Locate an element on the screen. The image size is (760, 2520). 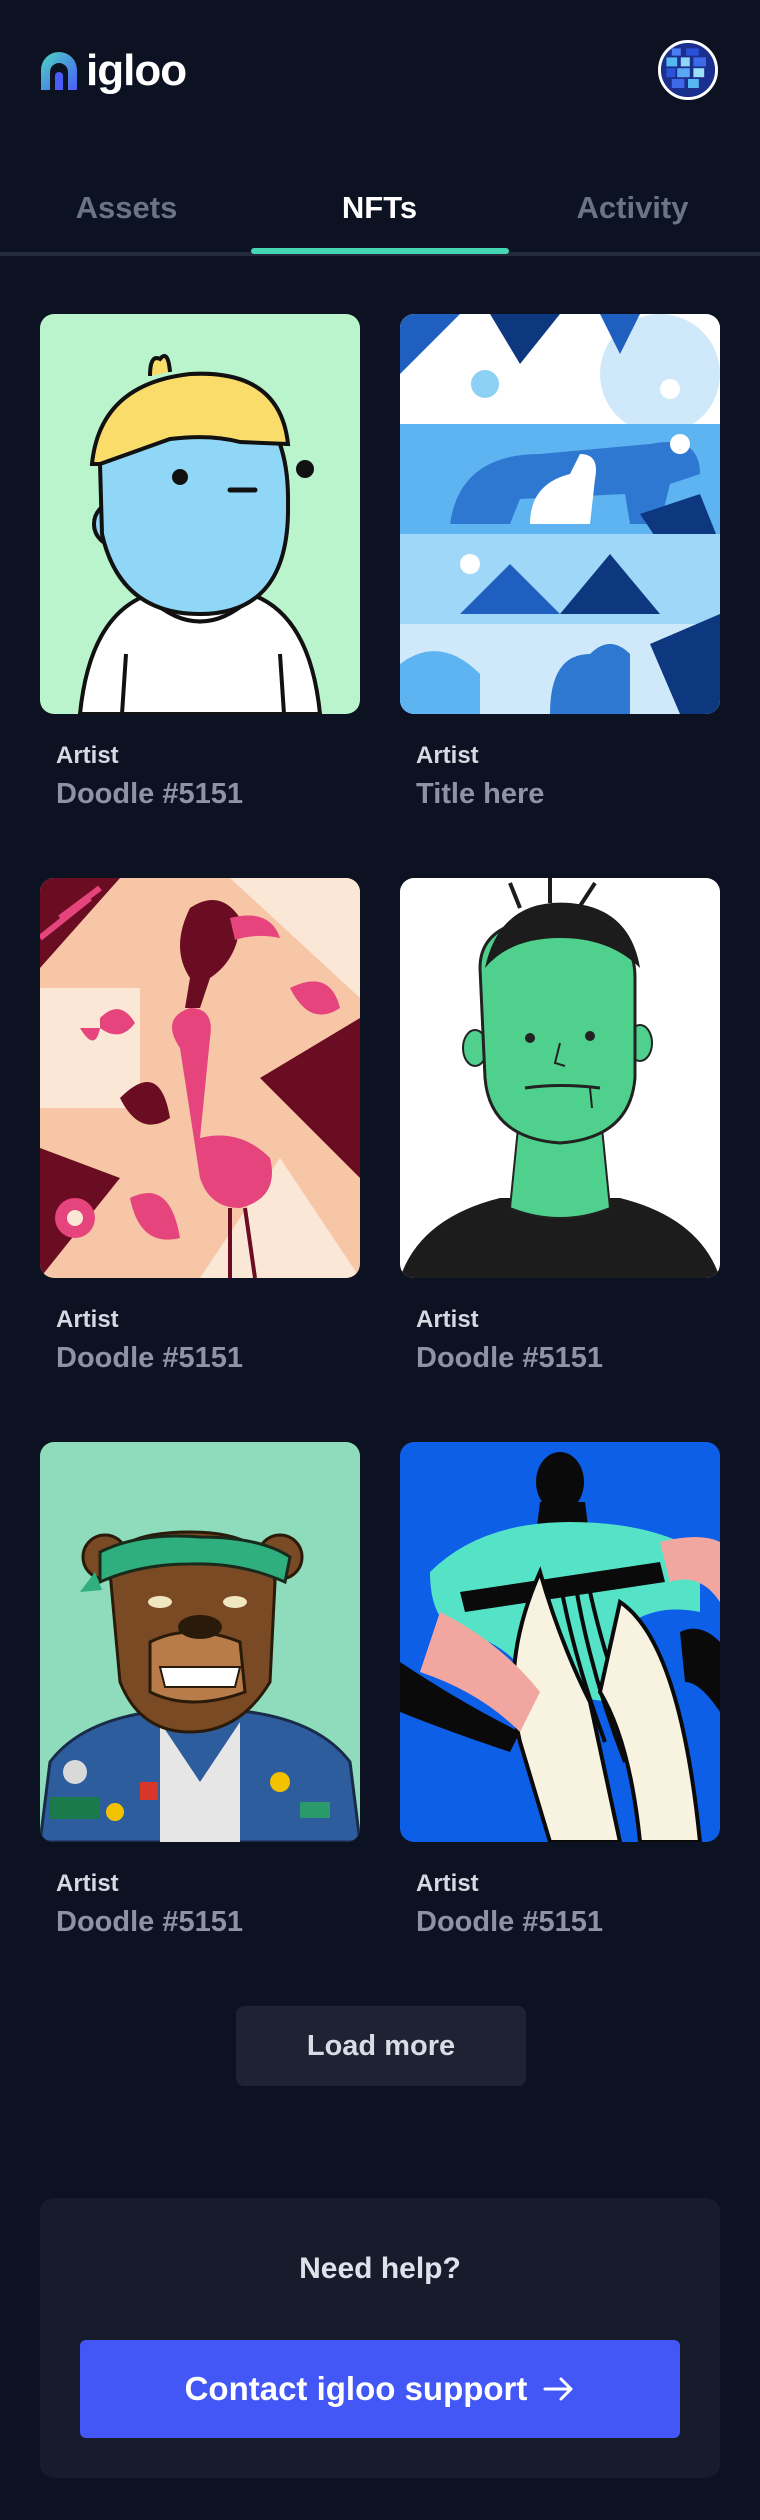
load-more-button: Load more is located at coordinates (381, 2046).